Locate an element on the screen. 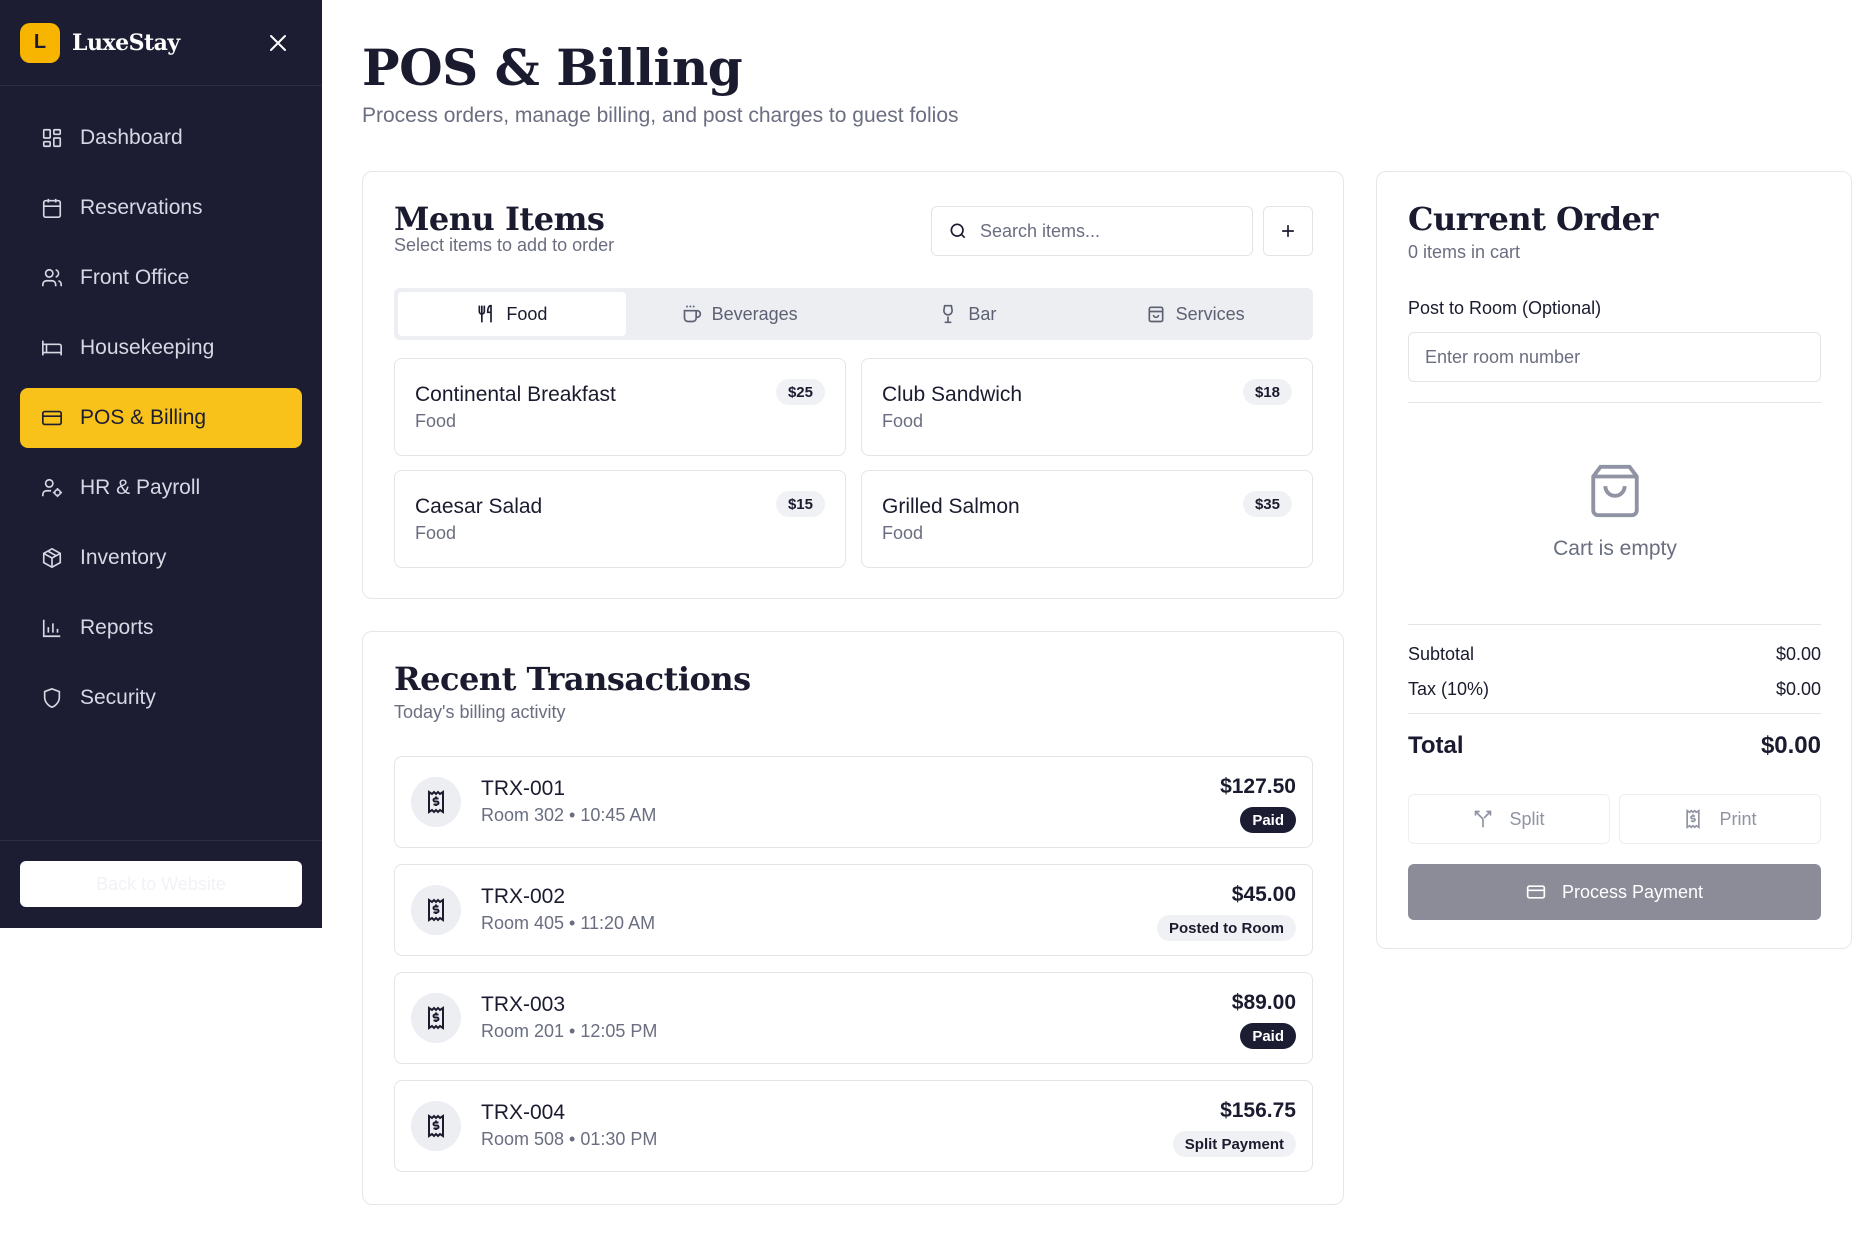  tab-label: Food is located at coordinates (527, 313).